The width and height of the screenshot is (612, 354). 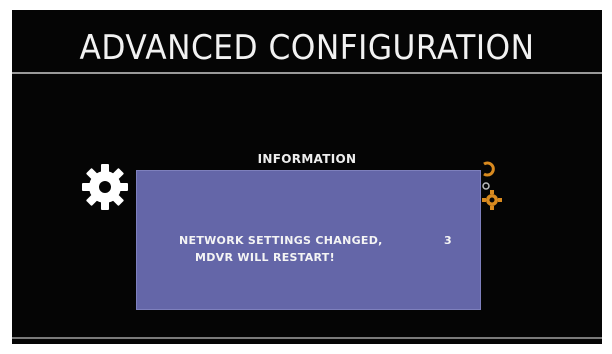 What do you see at coordinates (281, 240) in the screenshot?
I see `dialog-message-line1: NETWORK SETTINGS CHANGED,` at bounding box center [281, 240].